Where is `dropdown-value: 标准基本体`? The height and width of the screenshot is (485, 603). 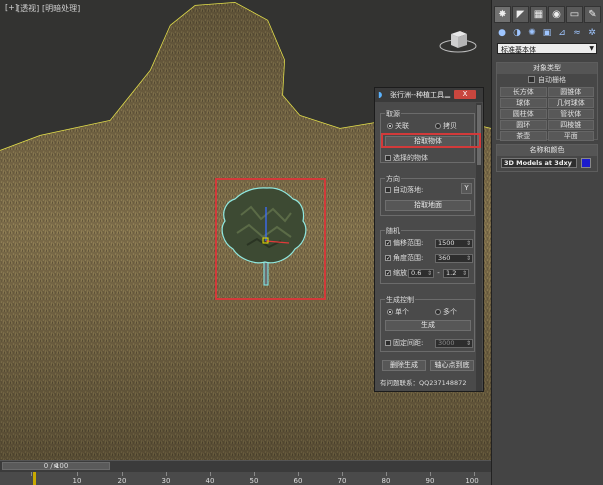
dropdown-value: 标准基本体 is located at coordinates (518, 50).